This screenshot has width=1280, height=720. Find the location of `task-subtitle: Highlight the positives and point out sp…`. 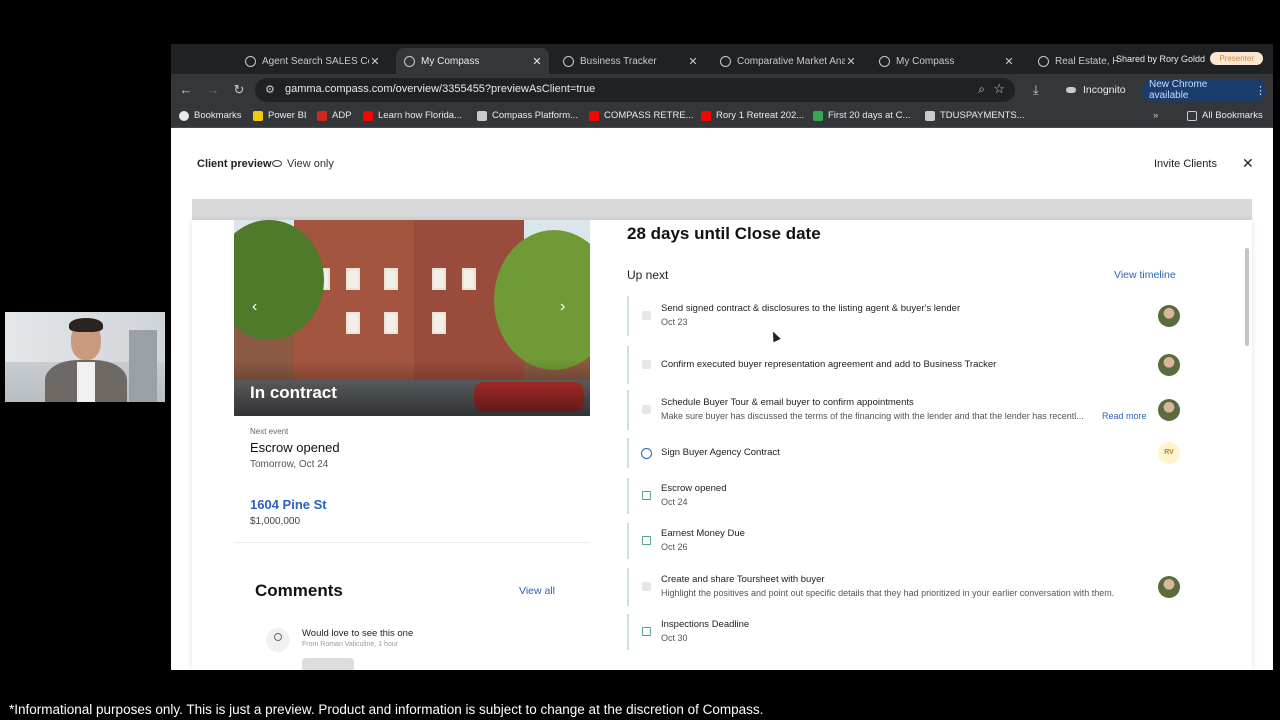

task-subtitle: Highlight the positives and point out sp… is located at coordinates (888, 593).